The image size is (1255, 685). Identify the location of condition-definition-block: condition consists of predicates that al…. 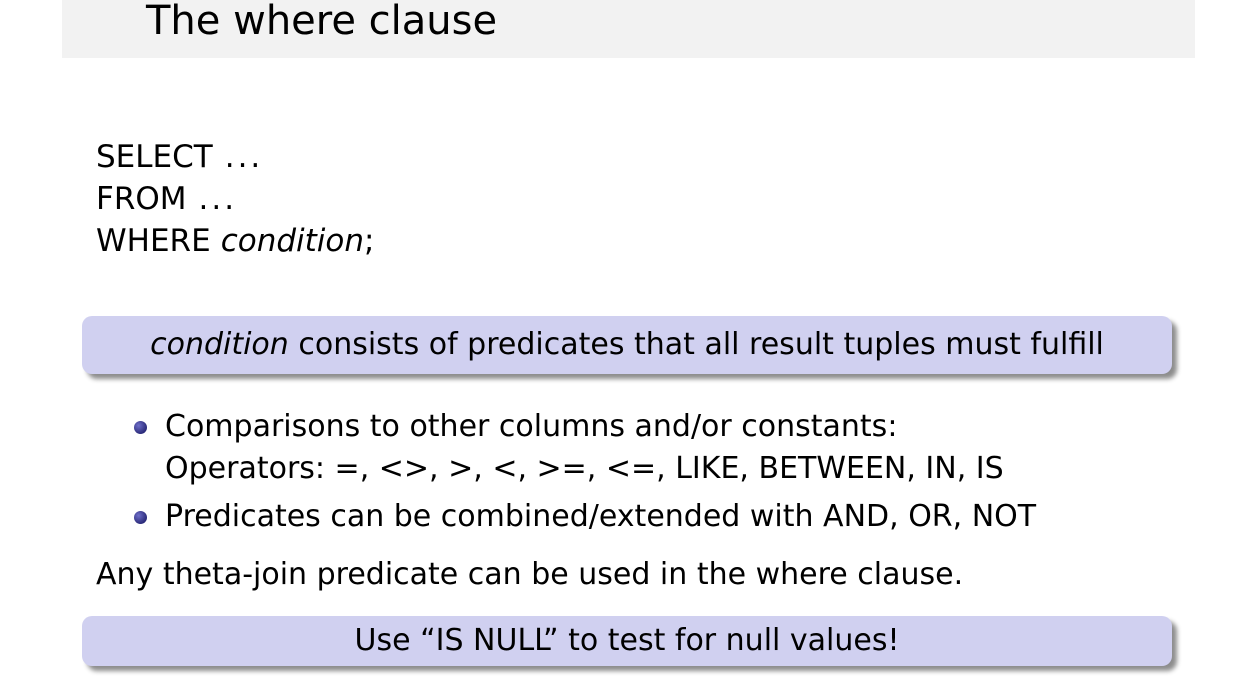
(627, 345).